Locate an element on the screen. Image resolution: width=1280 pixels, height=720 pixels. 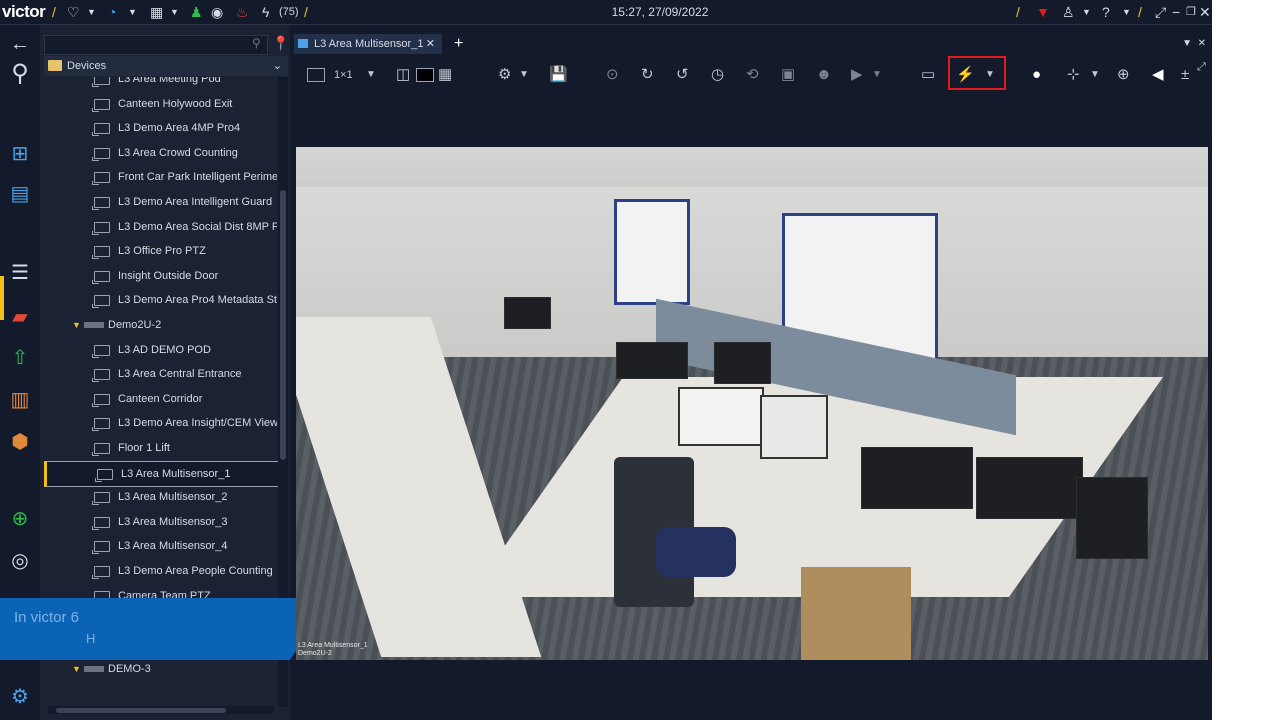
filter-funnel-icon: ▼ is located at coordinates (1043, 12).